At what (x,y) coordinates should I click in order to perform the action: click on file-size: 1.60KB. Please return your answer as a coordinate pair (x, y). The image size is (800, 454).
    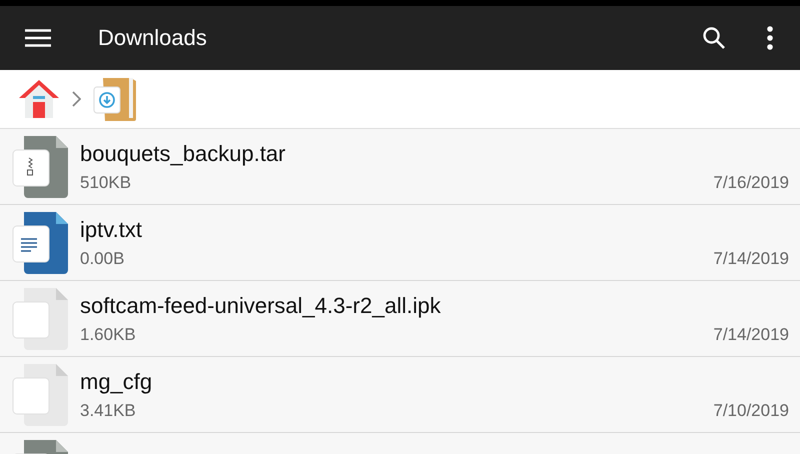
    Looking at the image, I should click on (108, 334).